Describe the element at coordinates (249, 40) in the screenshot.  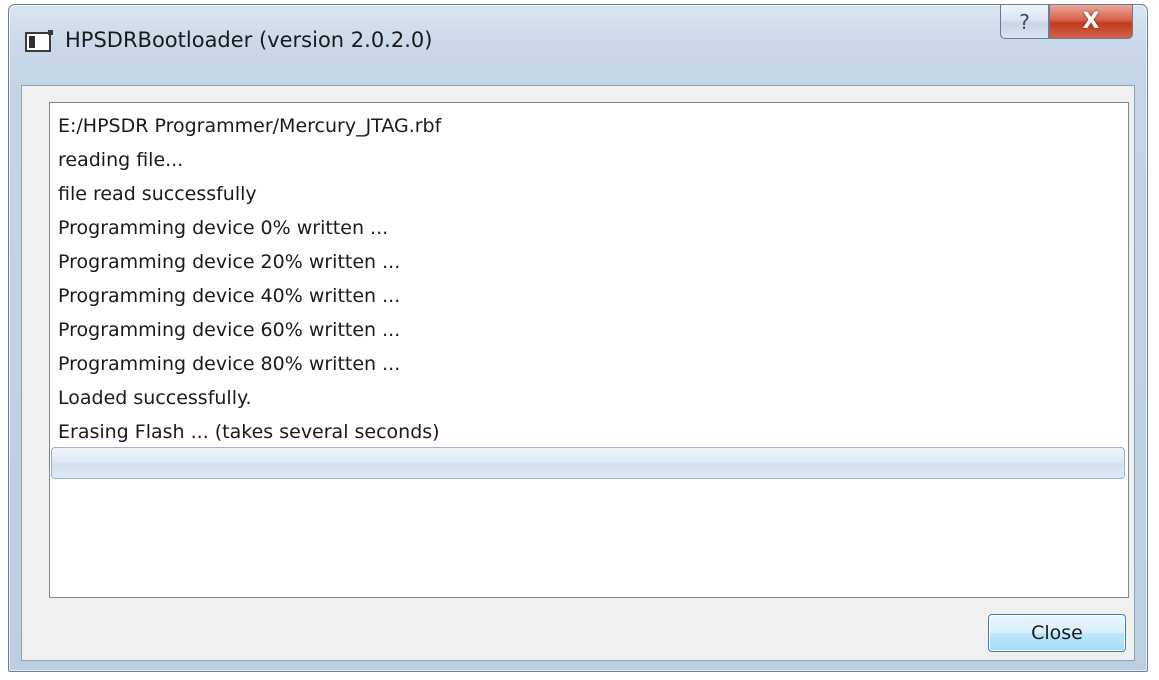
I see `window-title: HPSDRBootloader (version 2.0.2.0)` at that location.